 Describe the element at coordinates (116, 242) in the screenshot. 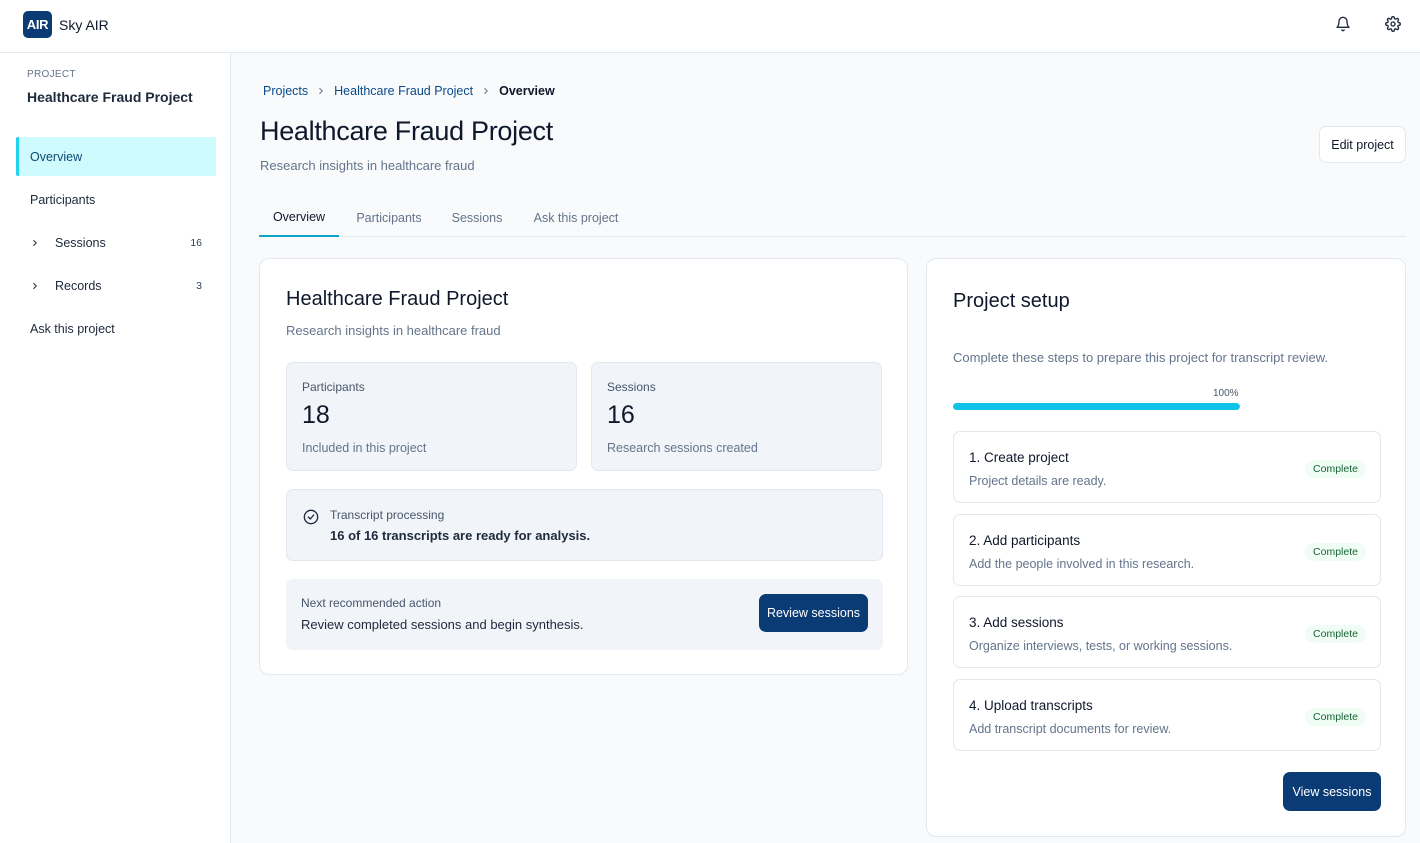

I see `sidebar-item-sessions: Sessions 16` at that location.